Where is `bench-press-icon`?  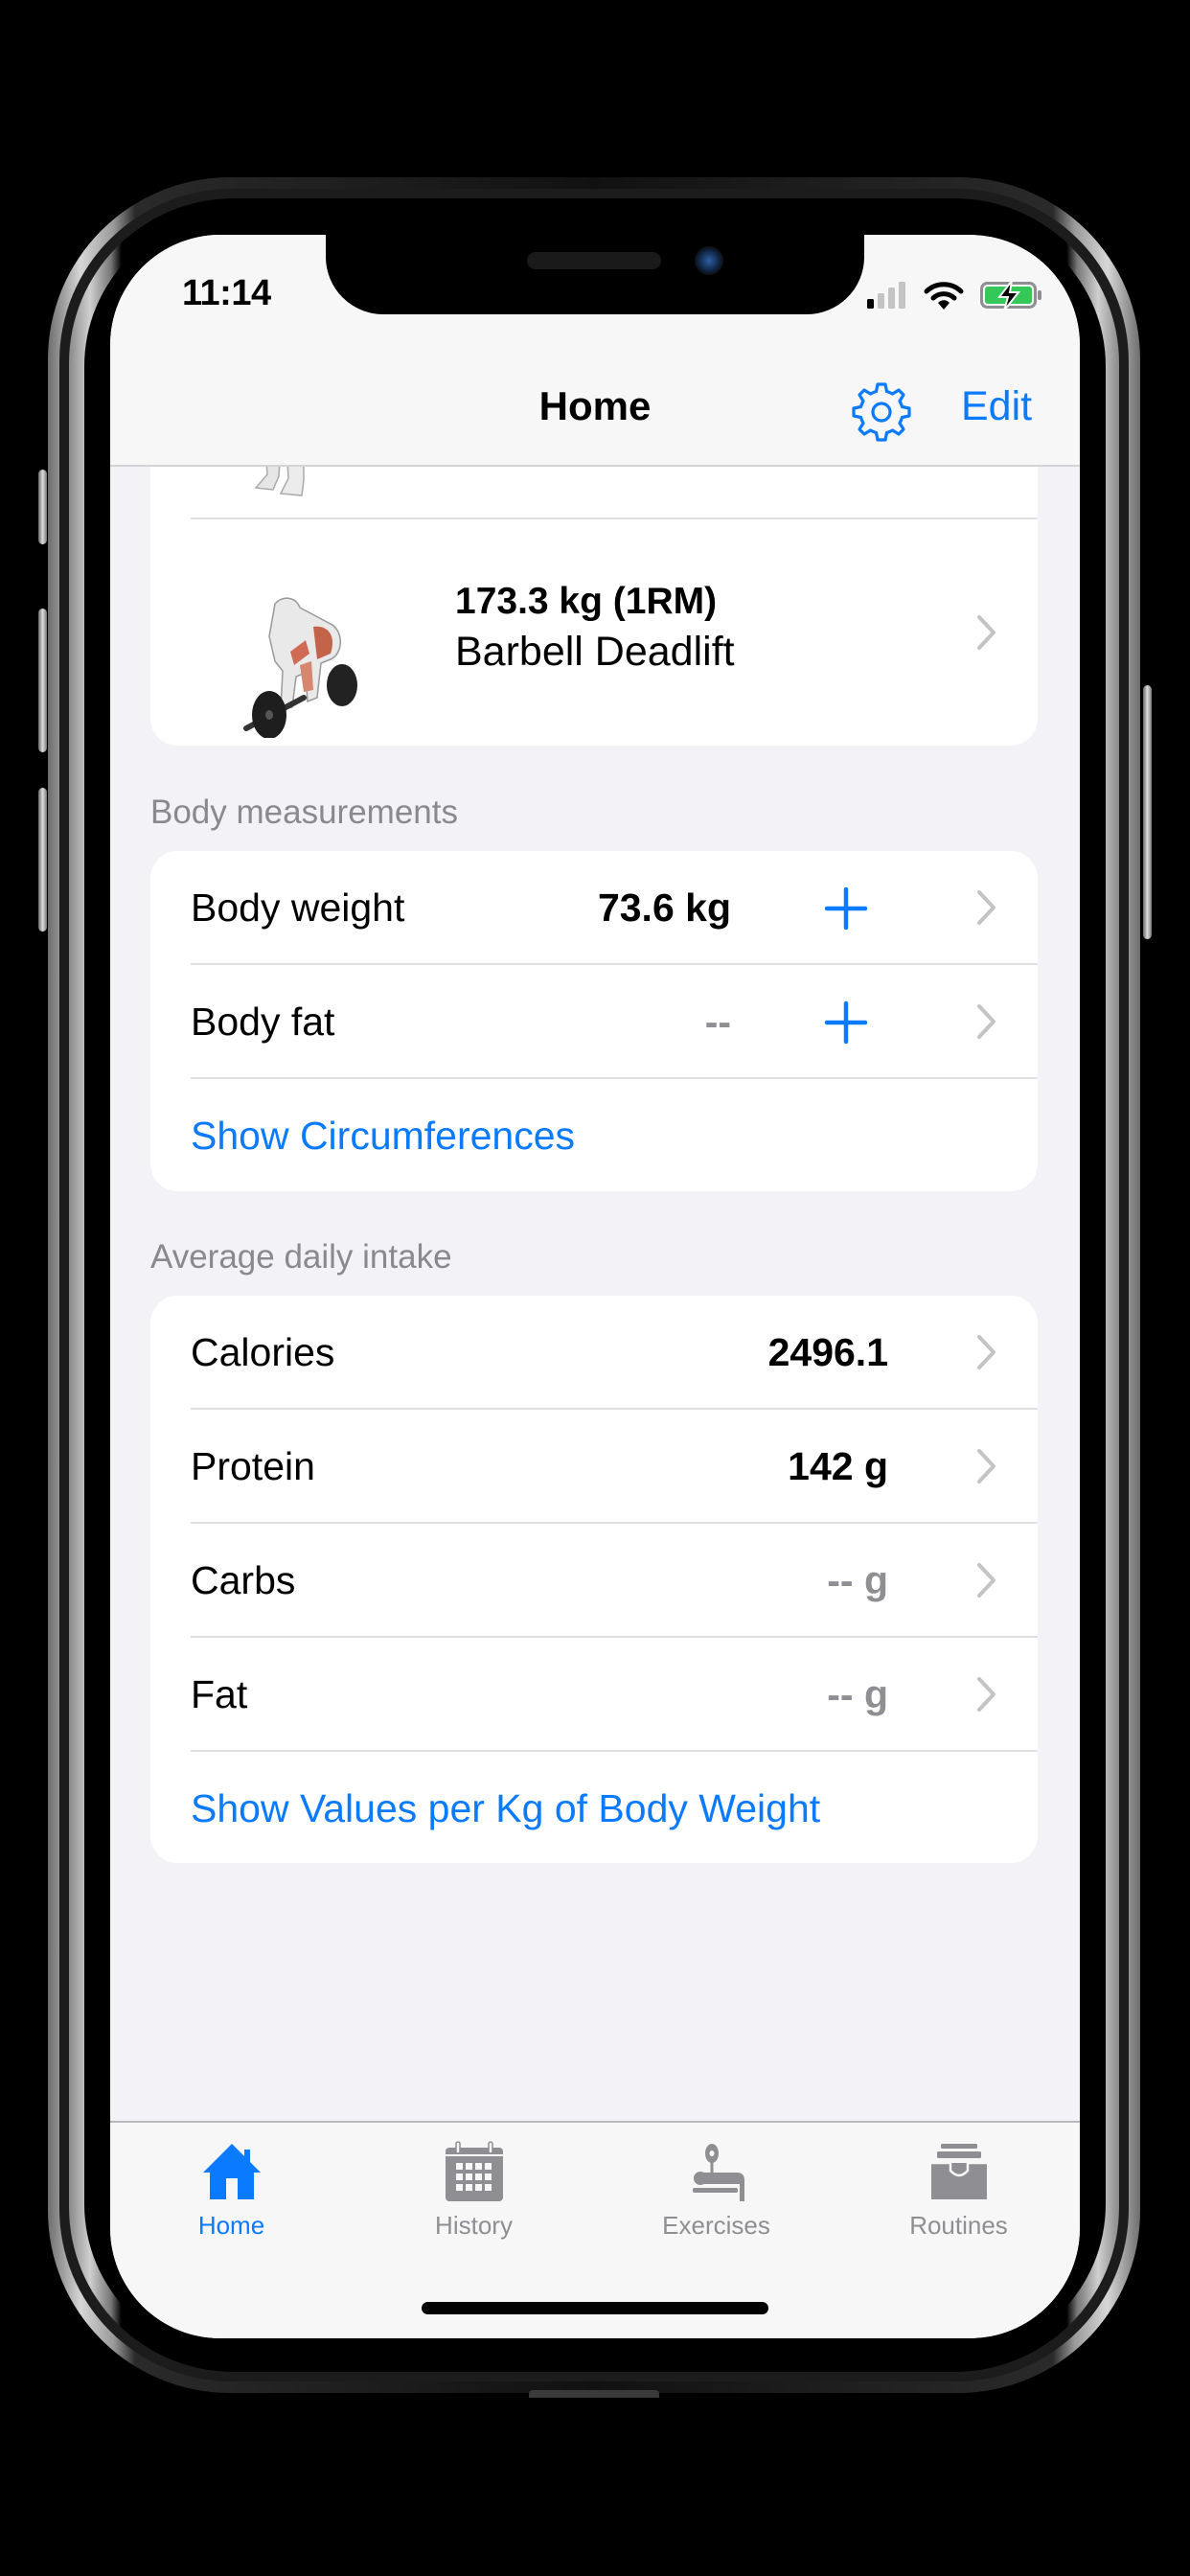 bench-press-icon is located at coordinates (718, 2172).